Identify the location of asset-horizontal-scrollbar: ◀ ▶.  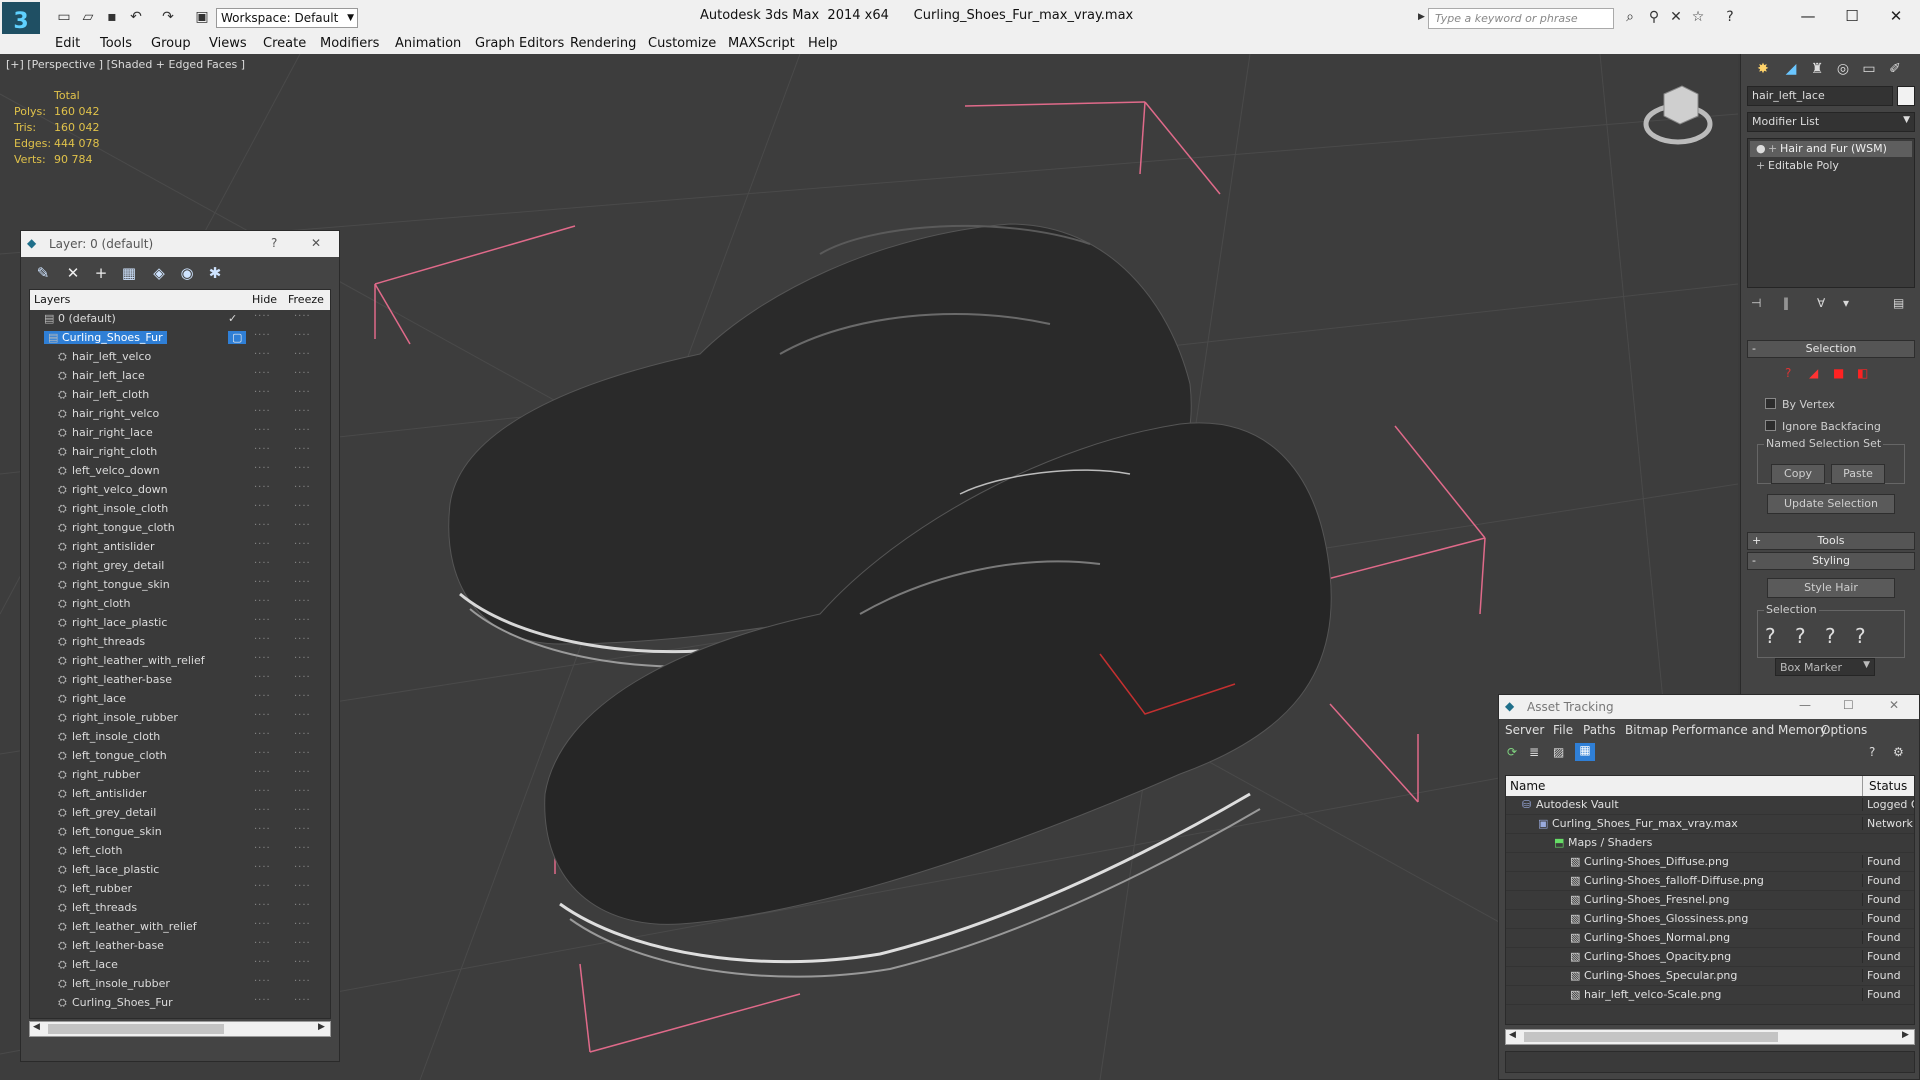
(1710, 1037).